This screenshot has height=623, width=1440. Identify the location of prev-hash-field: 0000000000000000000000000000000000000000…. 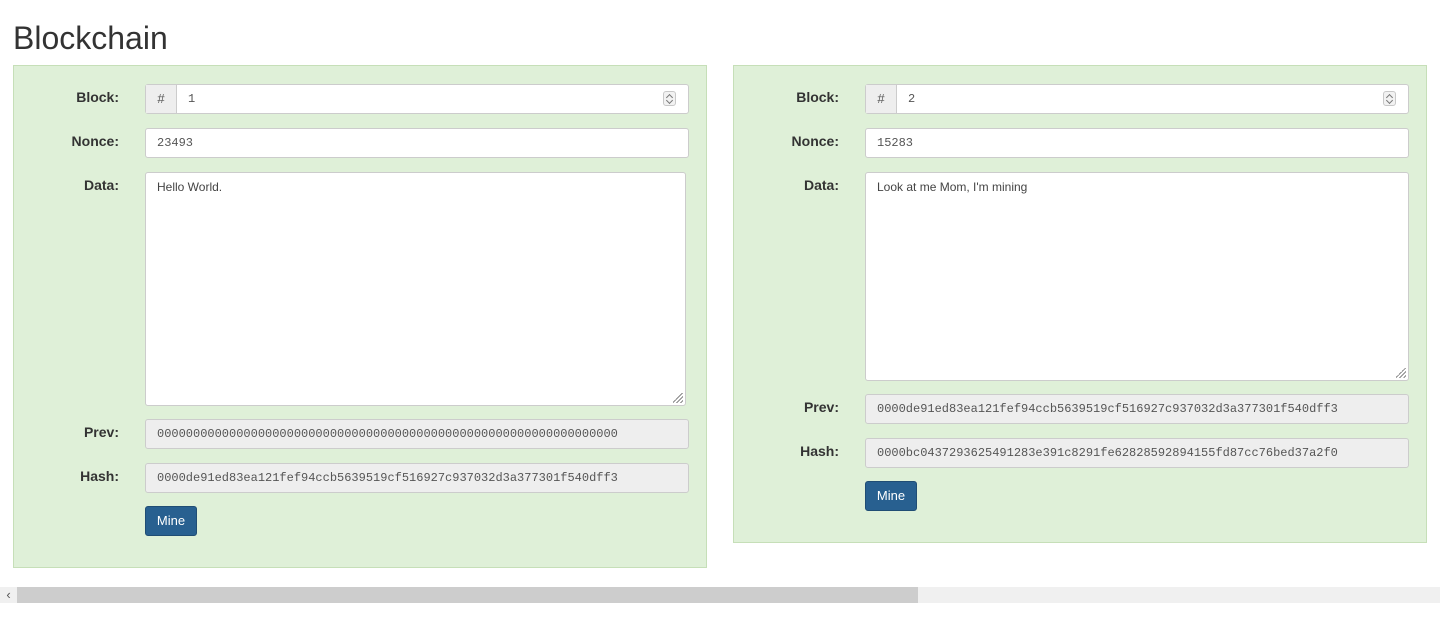
(417, 434).